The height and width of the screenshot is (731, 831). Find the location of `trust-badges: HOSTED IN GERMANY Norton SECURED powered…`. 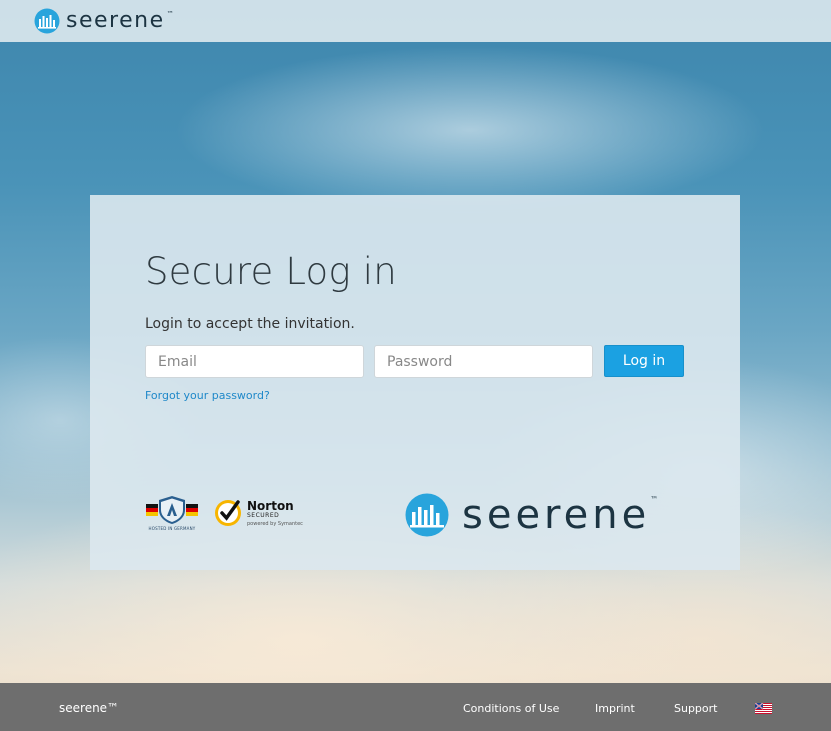

trust-badges: HOSTED IN GERMANY Norton SECURED powered… is located at coordinates (224, 513).